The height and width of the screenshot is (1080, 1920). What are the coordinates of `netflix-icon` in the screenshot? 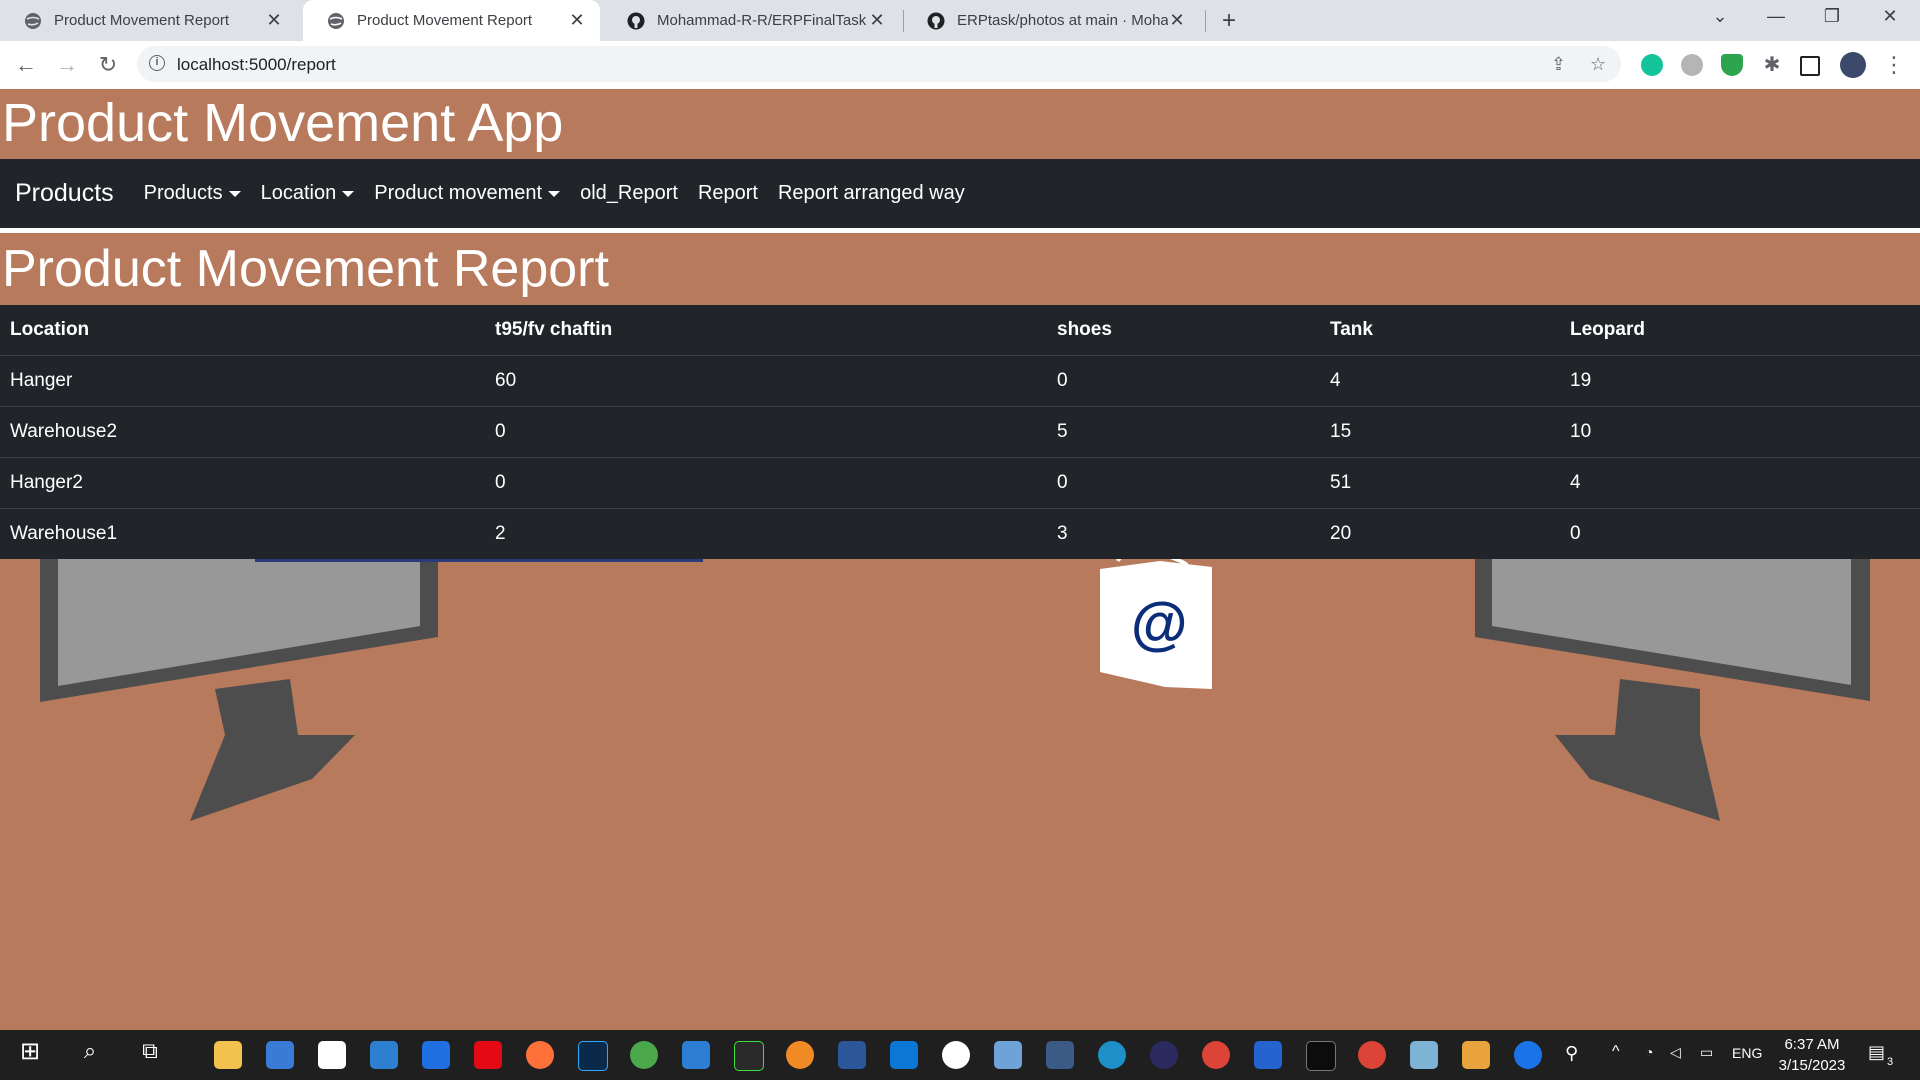 It's located at (488, 1055).